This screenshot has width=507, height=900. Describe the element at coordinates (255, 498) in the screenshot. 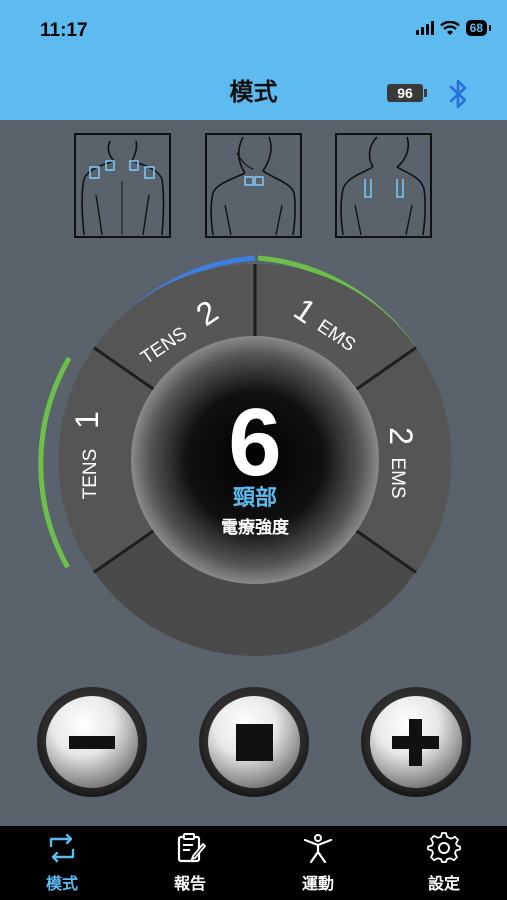

I see `body-area-label: 頸部` at that location.